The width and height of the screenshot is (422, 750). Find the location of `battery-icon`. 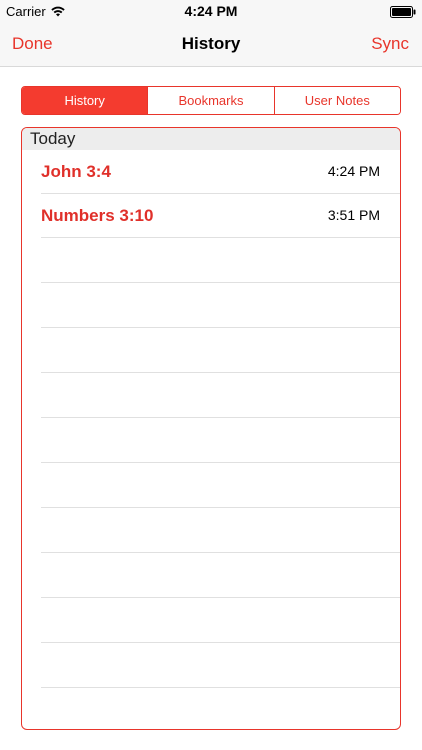

battery-icon is located at coordinates (403, 11).